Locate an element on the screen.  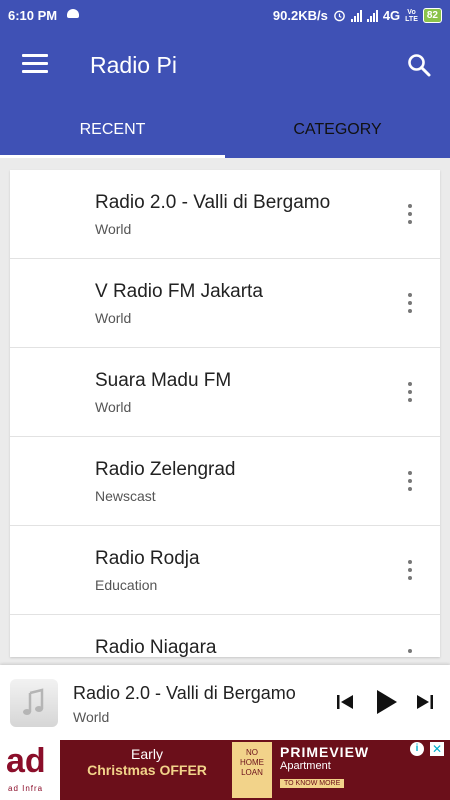
ad-cta-button: TO KNOW MORE is located at coordinates (312, 783).